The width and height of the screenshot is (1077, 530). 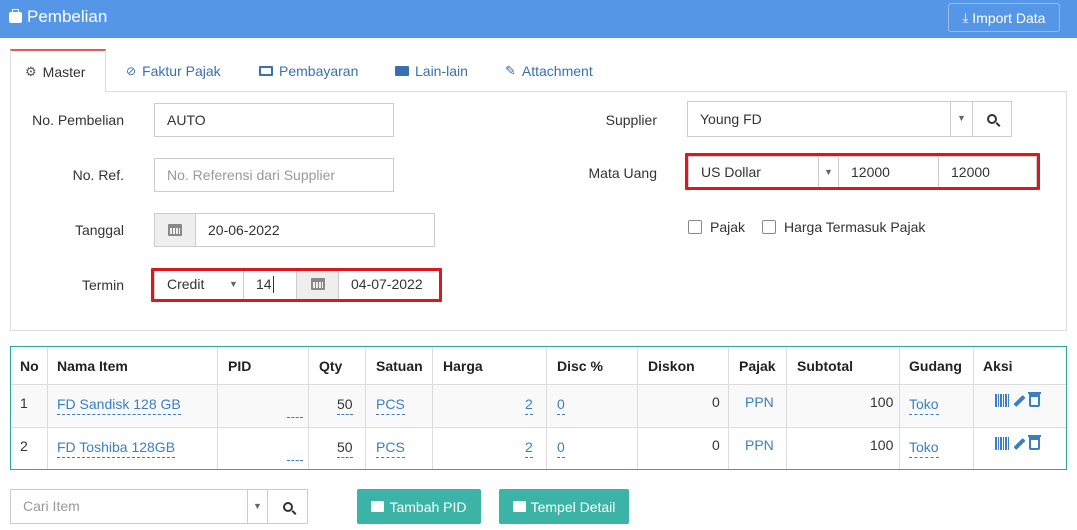 I want to click on gears-icon: ⚙, so click(x=31, y=71).